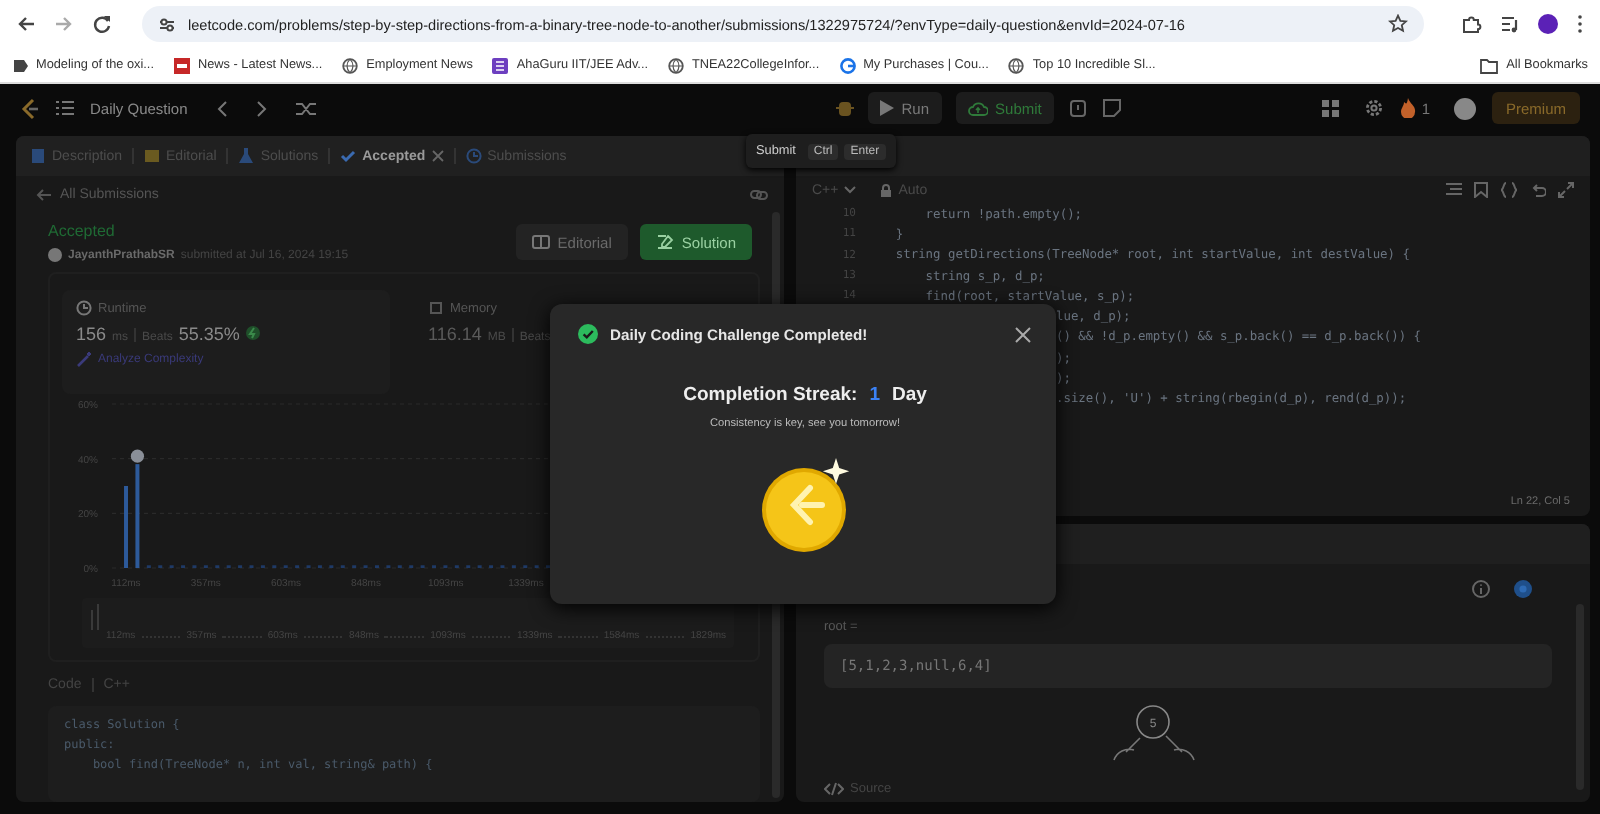 The image size is (1600, 814). Describe the element at coordinates (82, 231) in the screenshot. I see `submission-status: Accepted` at that location.